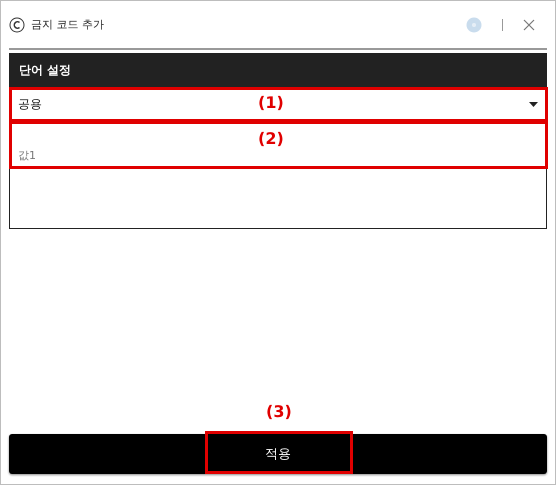 The image size is (556, 485). I want to click on section-header: 단어 설정, so click(278, 70).